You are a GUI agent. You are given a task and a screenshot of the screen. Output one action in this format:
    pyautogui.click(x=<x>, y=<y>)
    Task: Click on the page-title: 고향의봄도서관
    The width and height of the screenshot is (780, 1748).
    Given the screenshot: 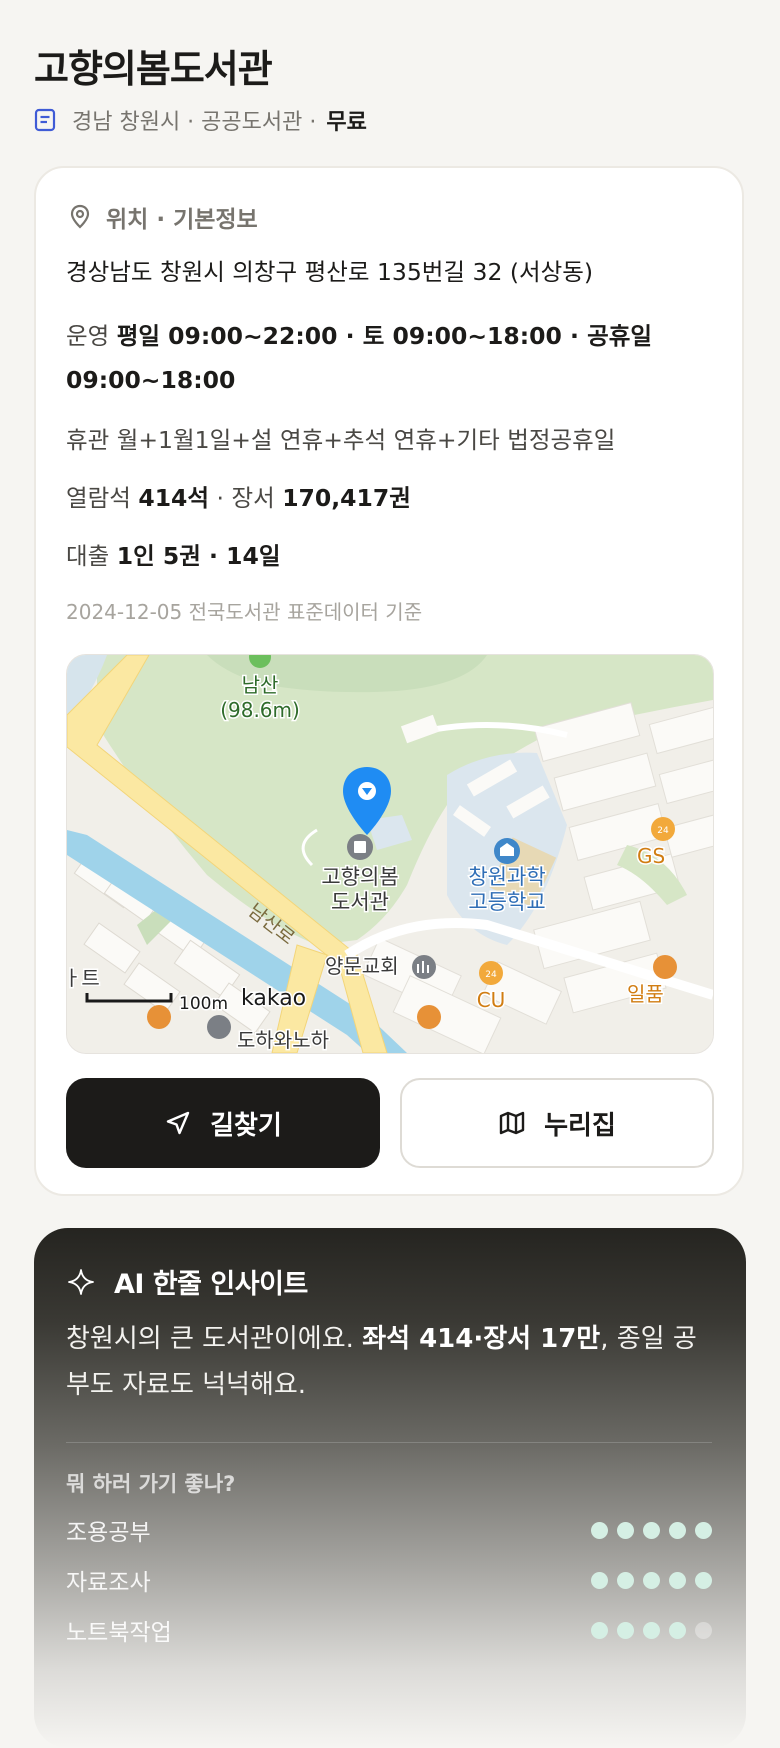 What is the action you would take?
    pyautogui.click(x=153, y=69)
    